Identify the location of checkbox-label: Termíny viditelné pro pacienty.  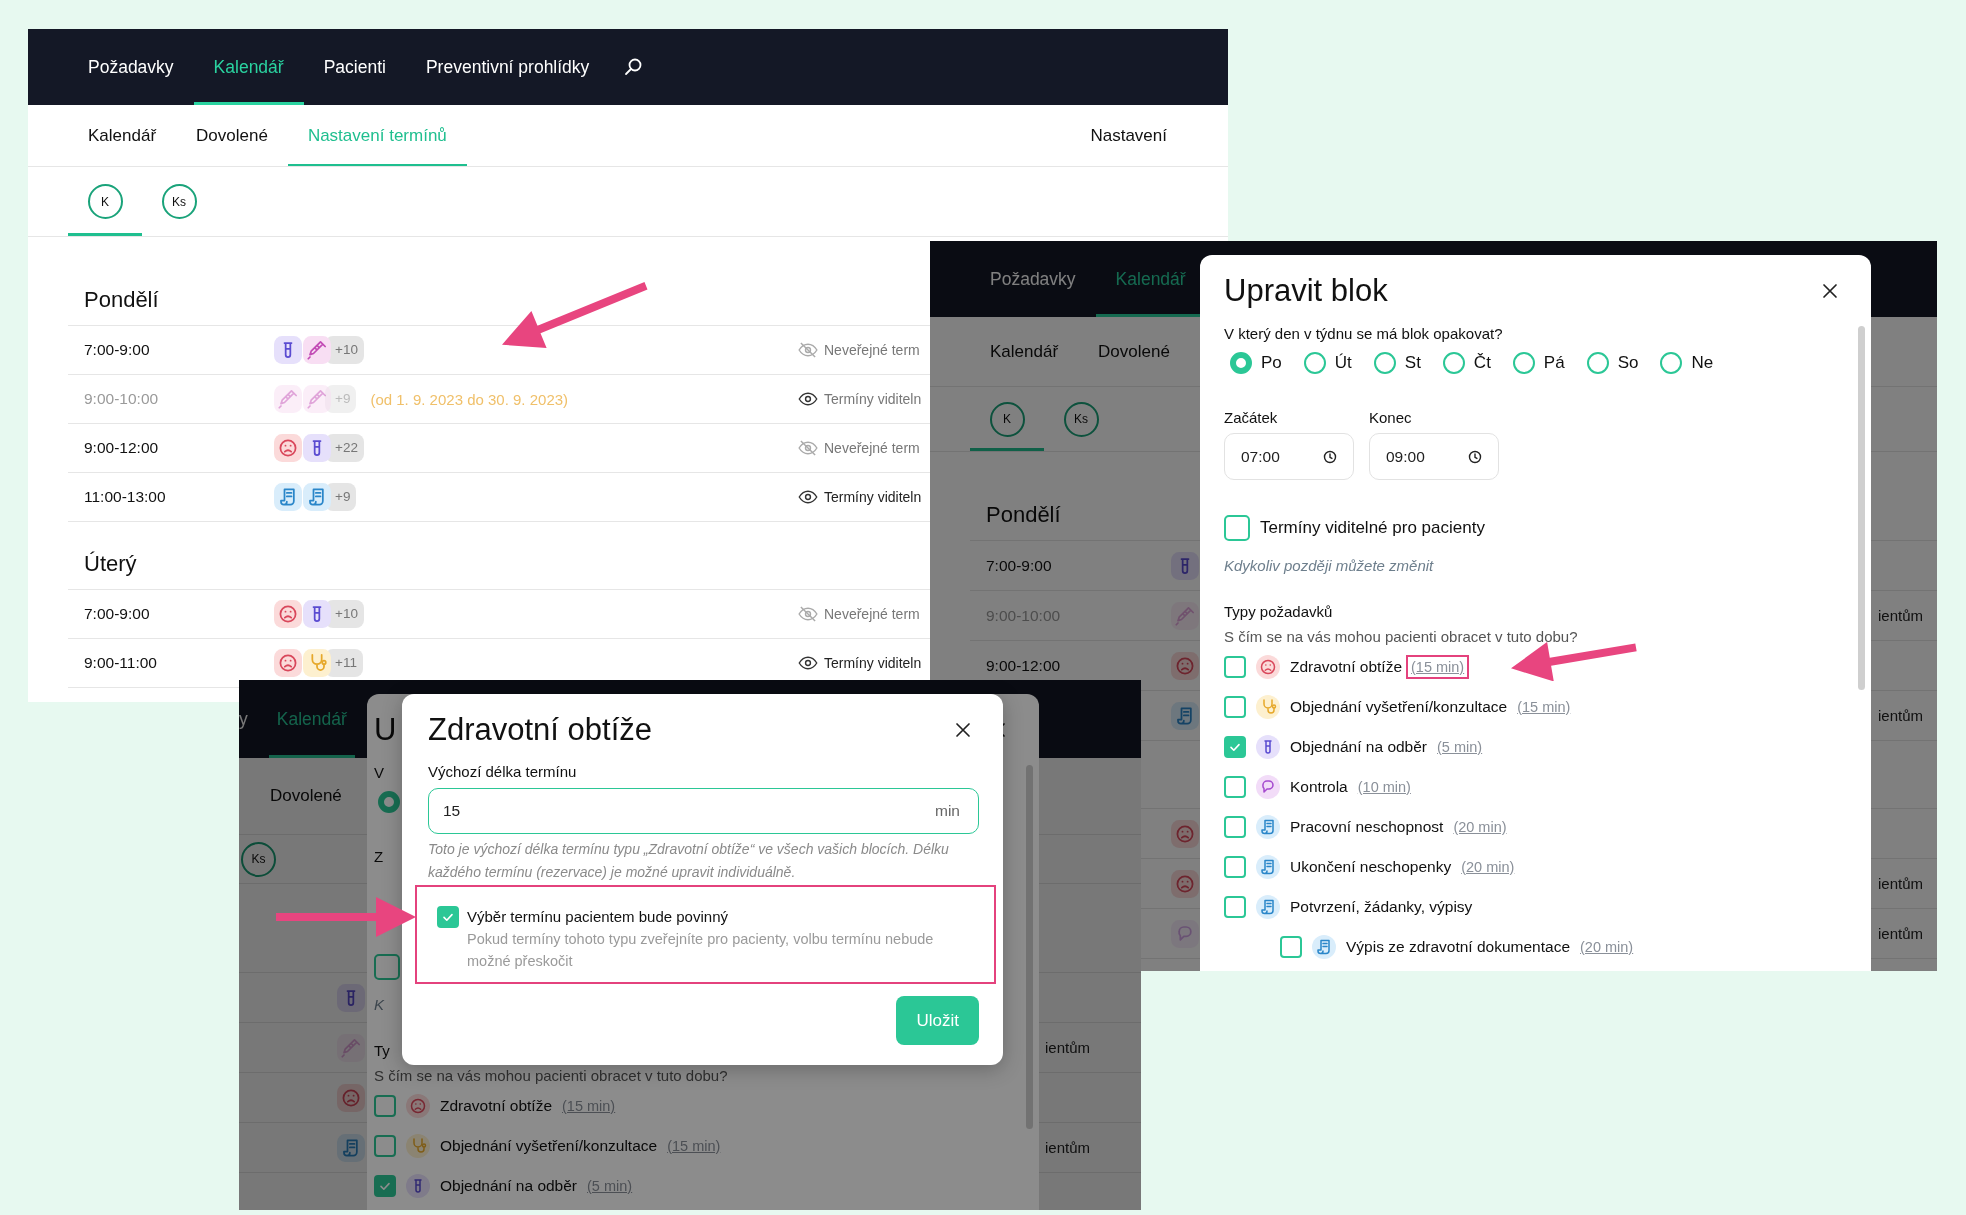
(1372, 528).